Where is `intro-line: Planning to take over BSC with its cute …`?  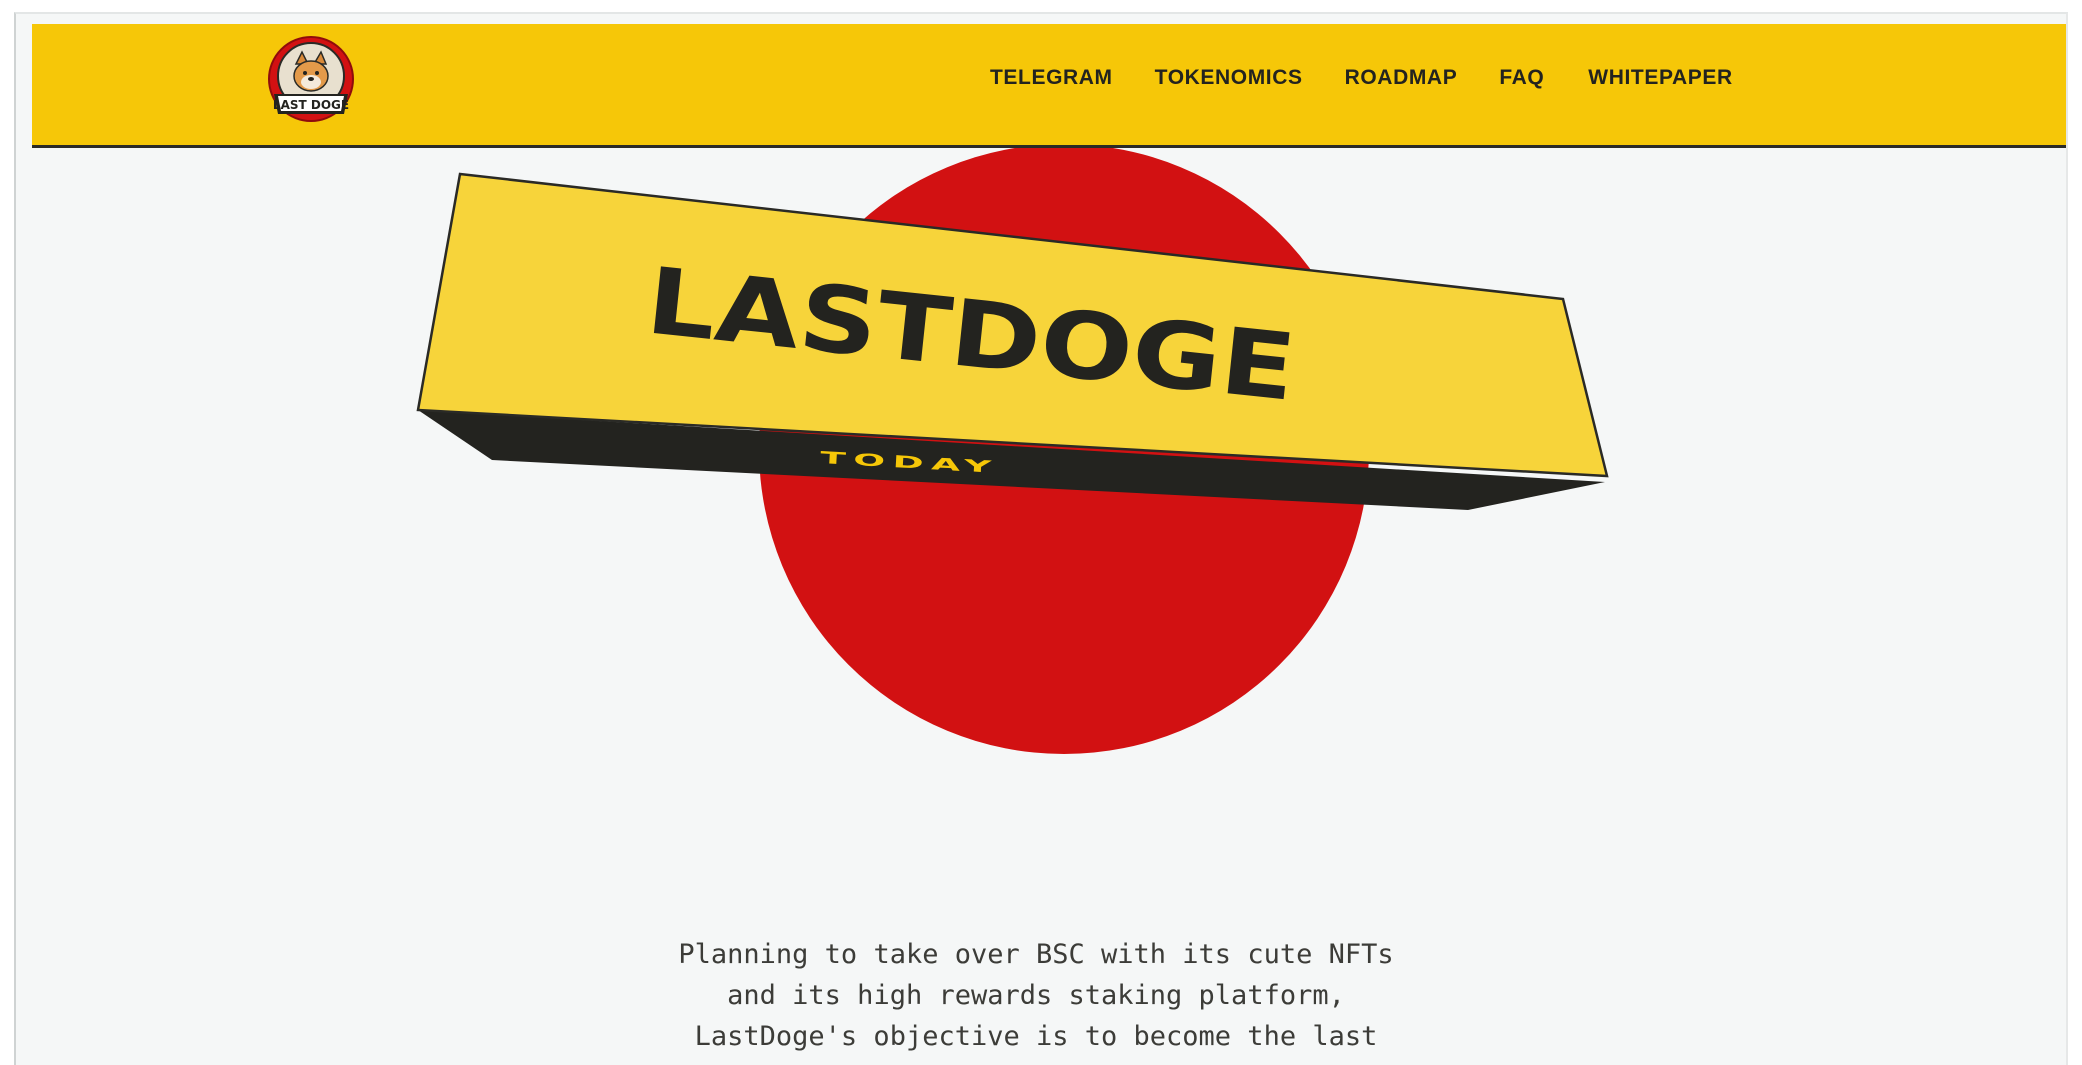 intro-line: Planning to take over BSC with its cute … is located at coordinates (1036, 954).